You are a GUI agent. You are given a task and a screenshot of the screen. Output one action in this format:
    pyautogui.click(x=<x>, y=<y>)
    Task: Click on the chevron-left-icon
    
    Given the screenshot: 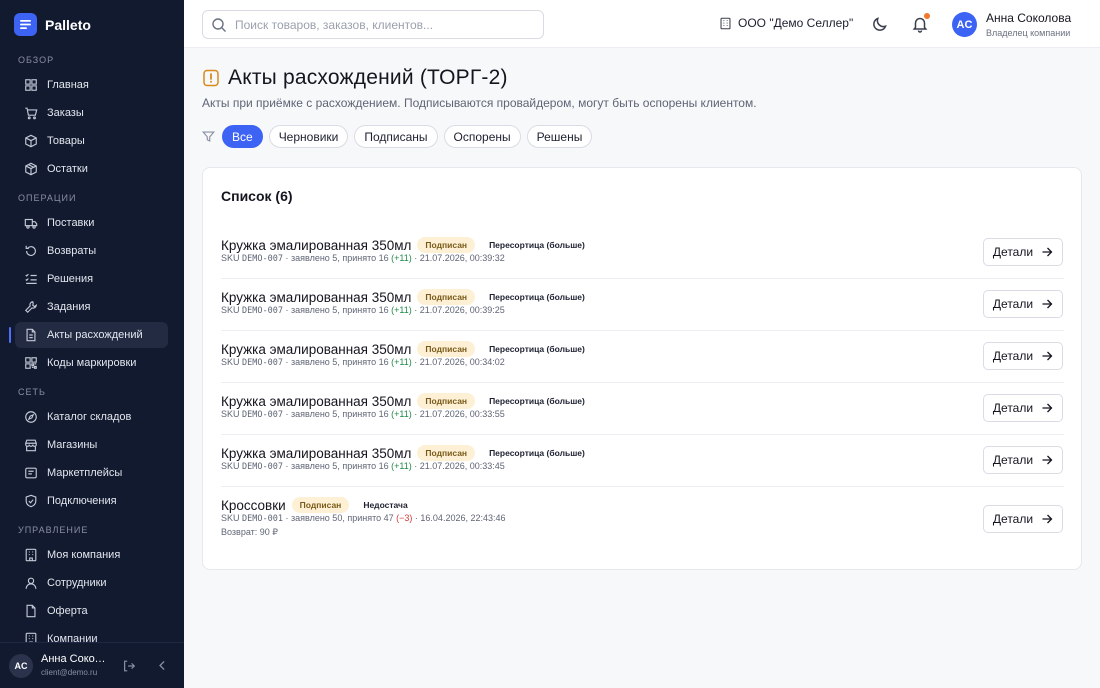 What is the action you would take?
    pyautogui.click(x=162, y=665)
    